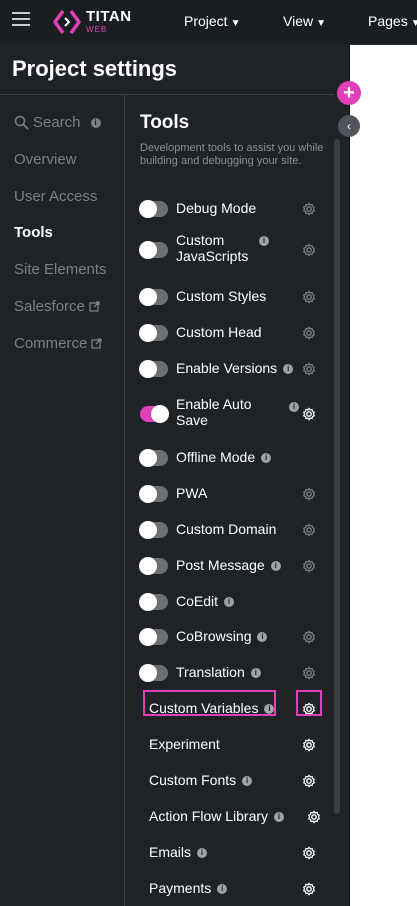  I want to click on menu-project-label: Project, so click(206, 21).